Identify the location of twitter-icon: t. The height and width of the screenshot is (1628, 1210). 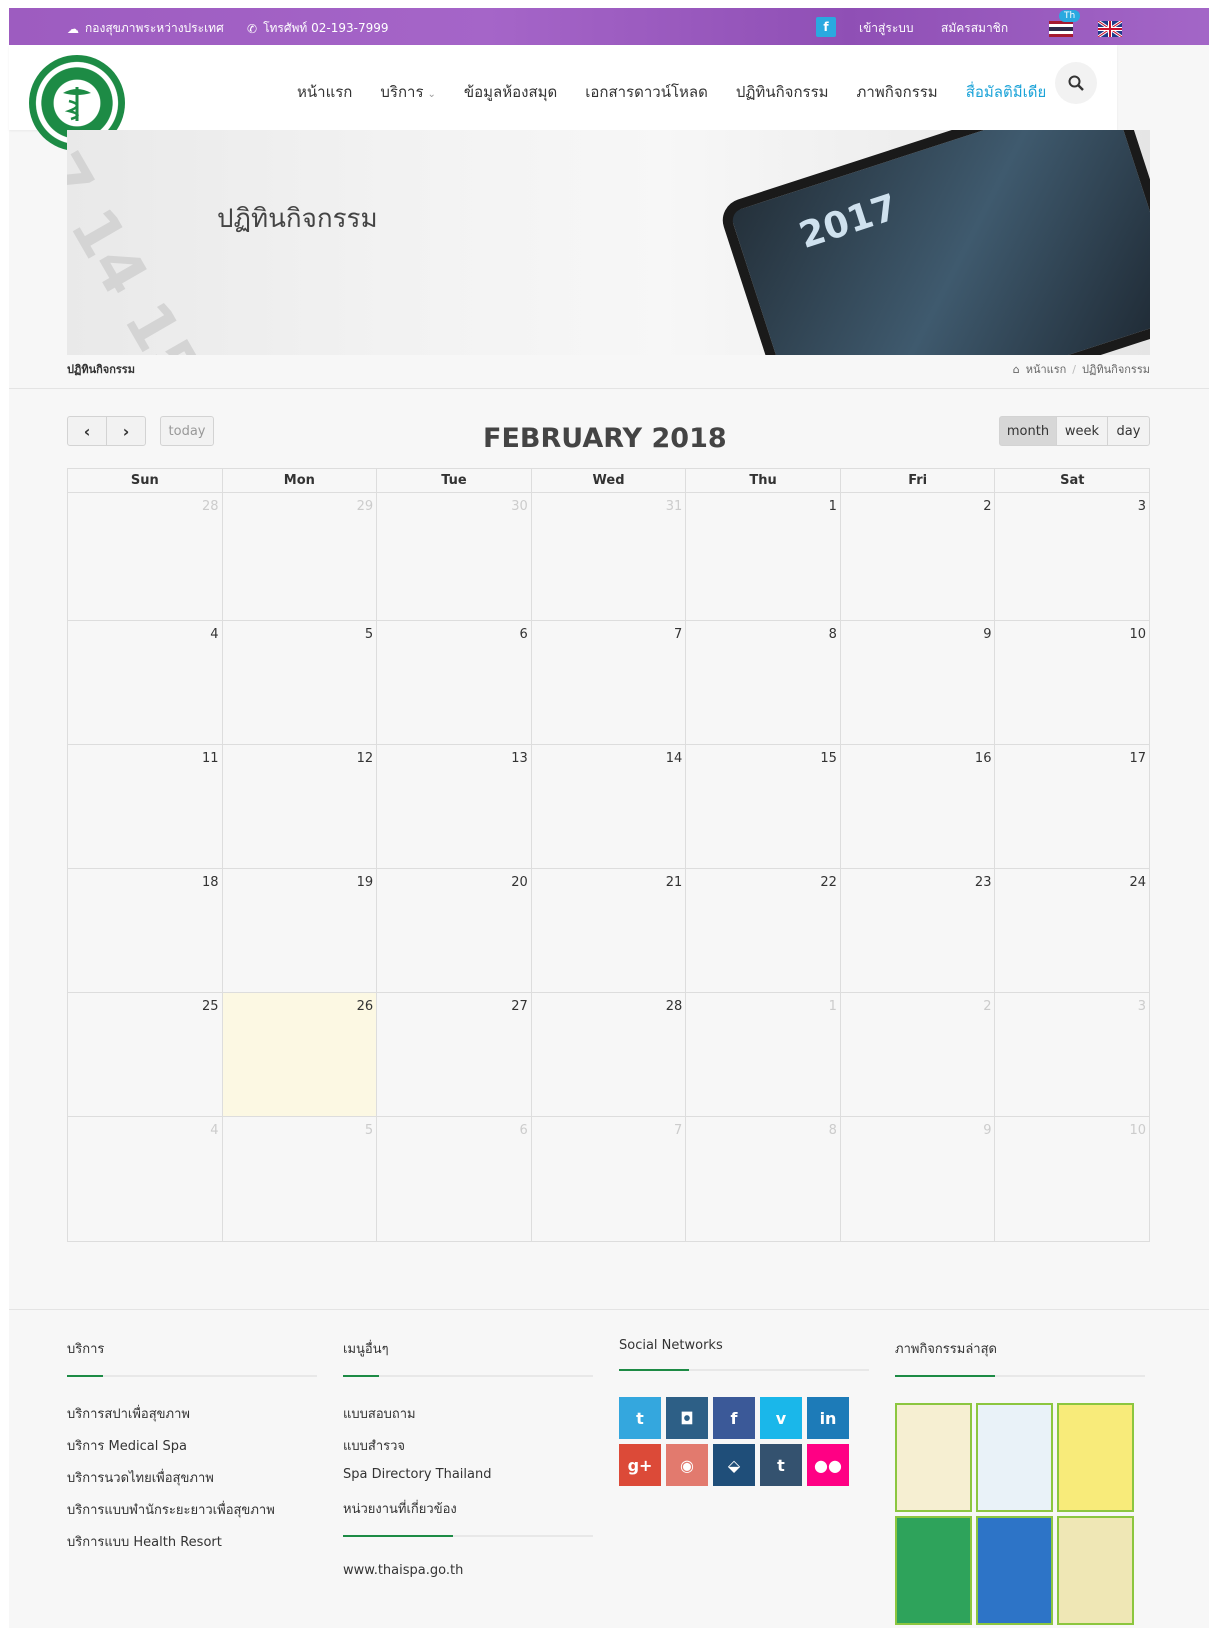
(640, 1418).